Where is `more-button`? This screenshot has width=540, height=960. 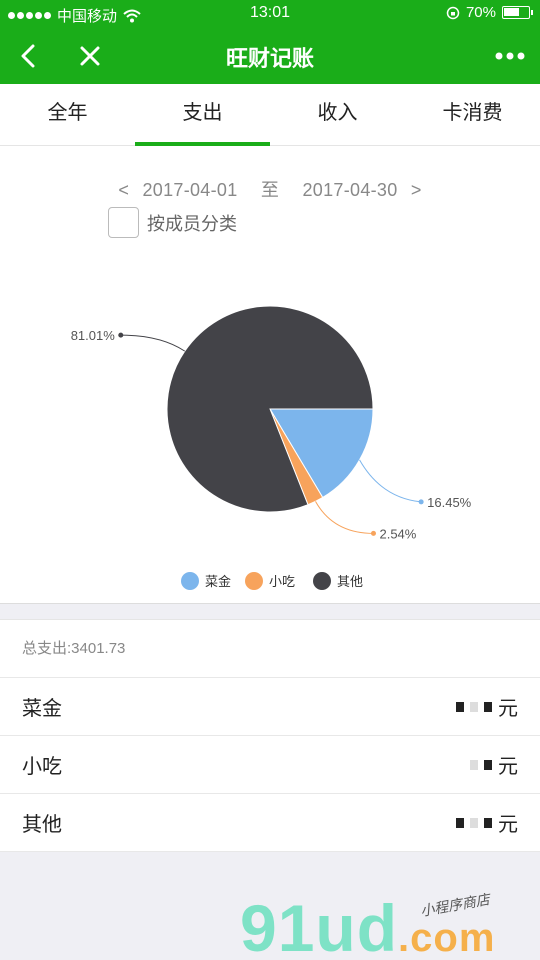
more-button is located at coordinates (510, 56).